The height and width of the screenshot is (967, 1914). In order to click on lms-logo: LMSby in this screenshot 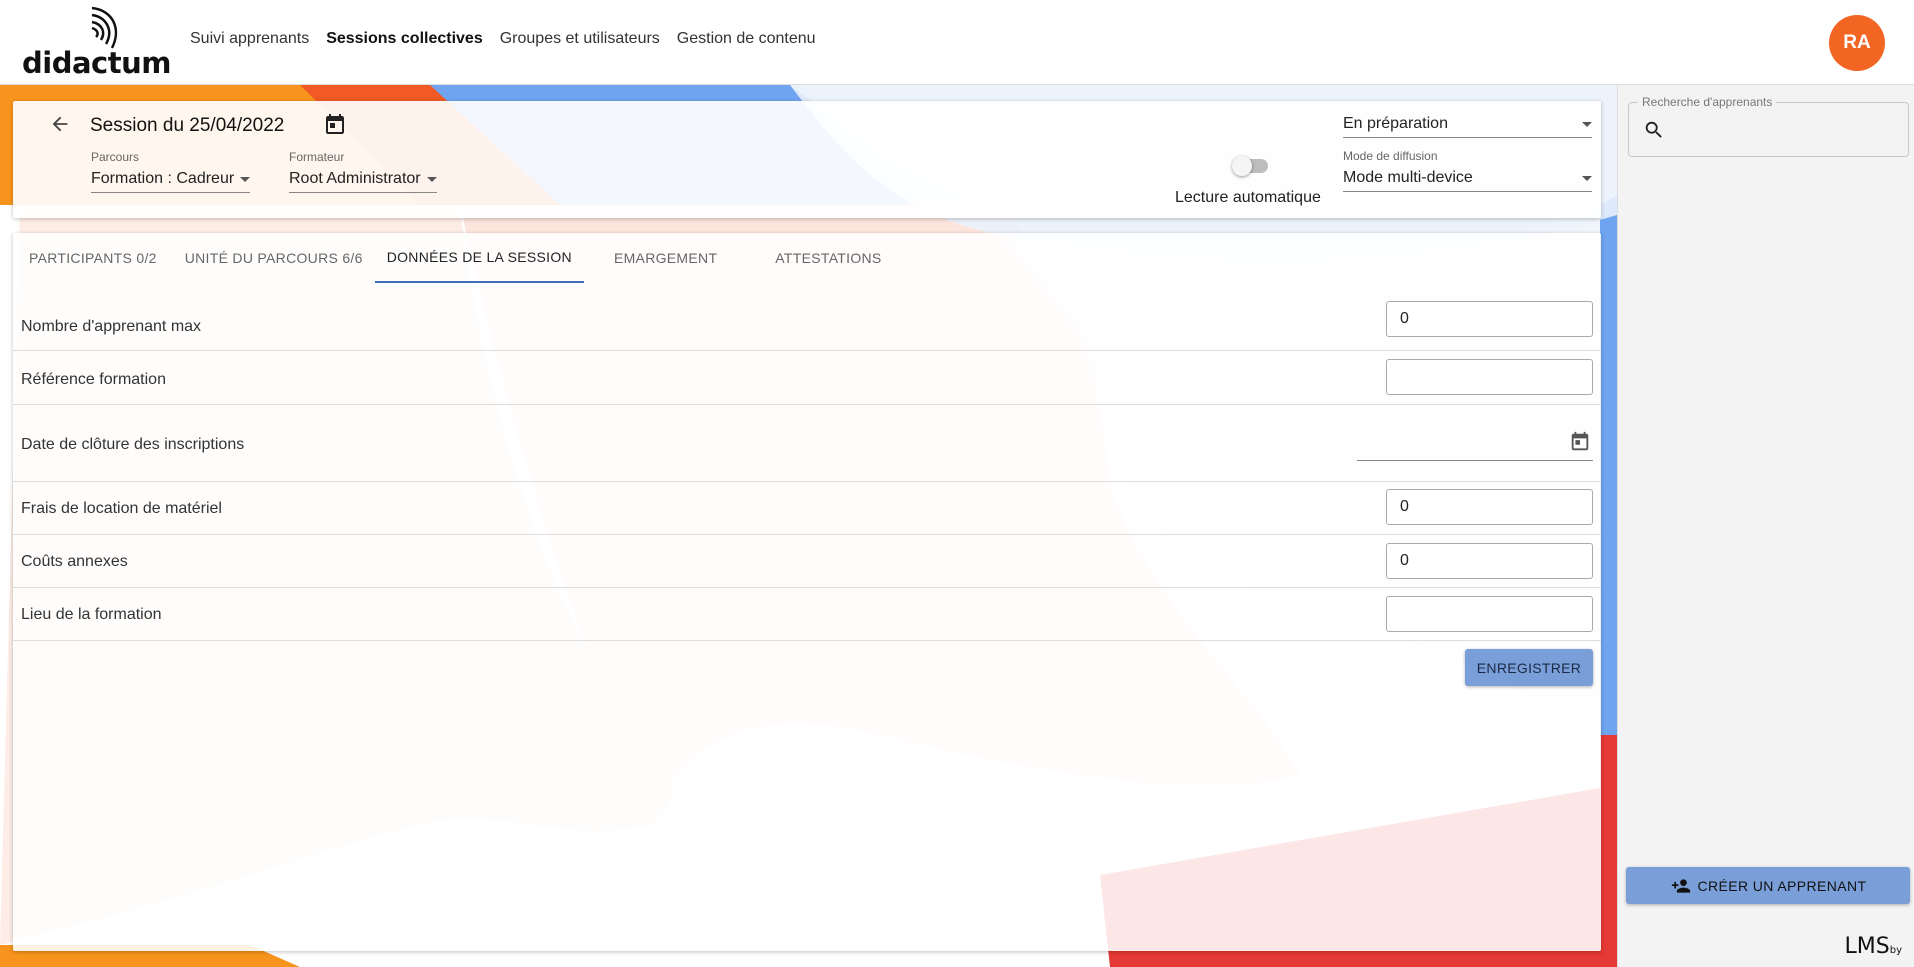, I will do `click(1873, 946)`.